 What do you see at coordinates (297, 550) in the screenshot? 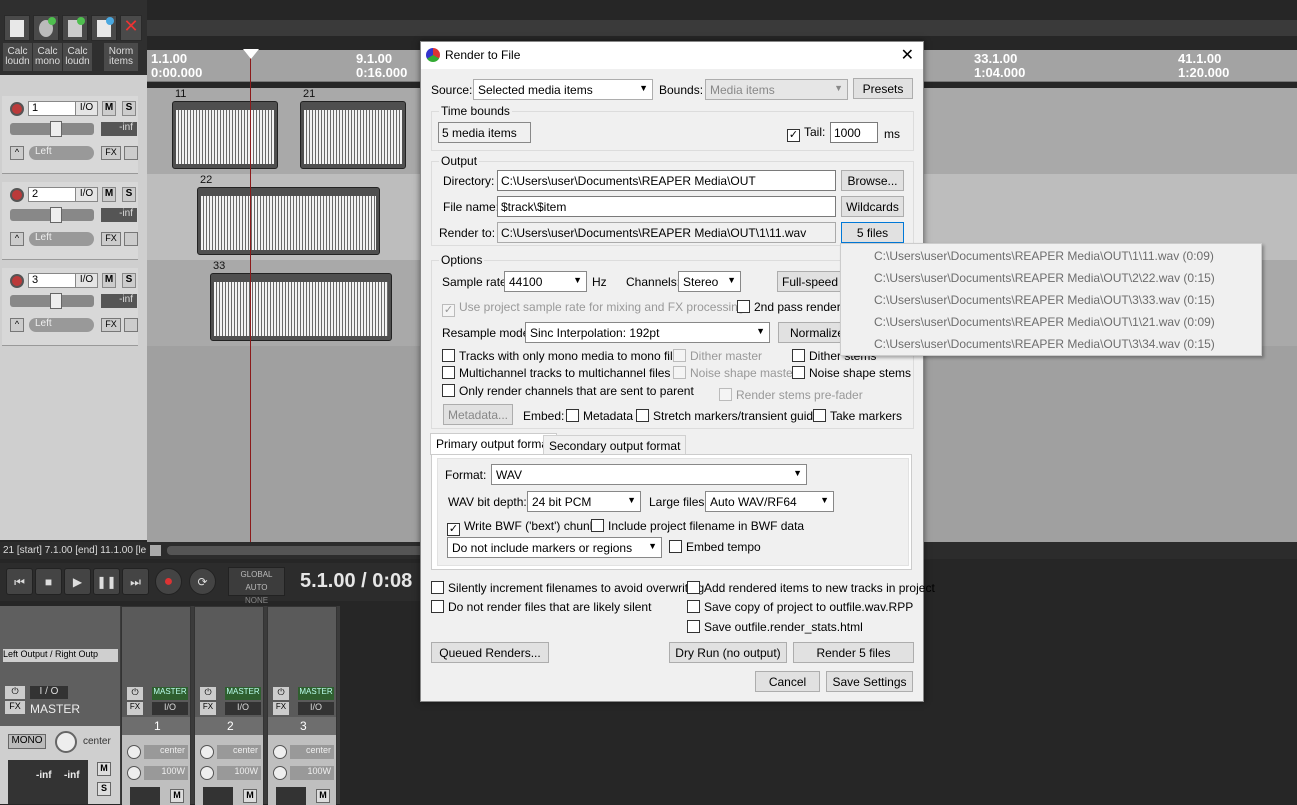
I see `scroll-thumb` at bounding box center [297, 550].